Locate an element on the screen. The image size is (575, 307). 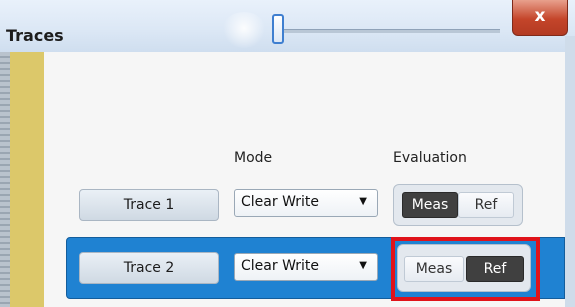
trace-2-mode-dropdown: Clear Write ▼ is located at coordinates (306, 267).